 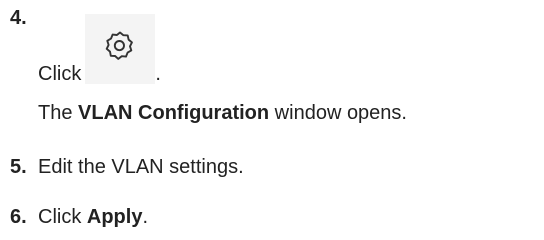 What do you see at coordinates (141, 167) in the screenshot?
I see `step-5-text: Edit the VLAN settings.` at bounding box center [141, 167].